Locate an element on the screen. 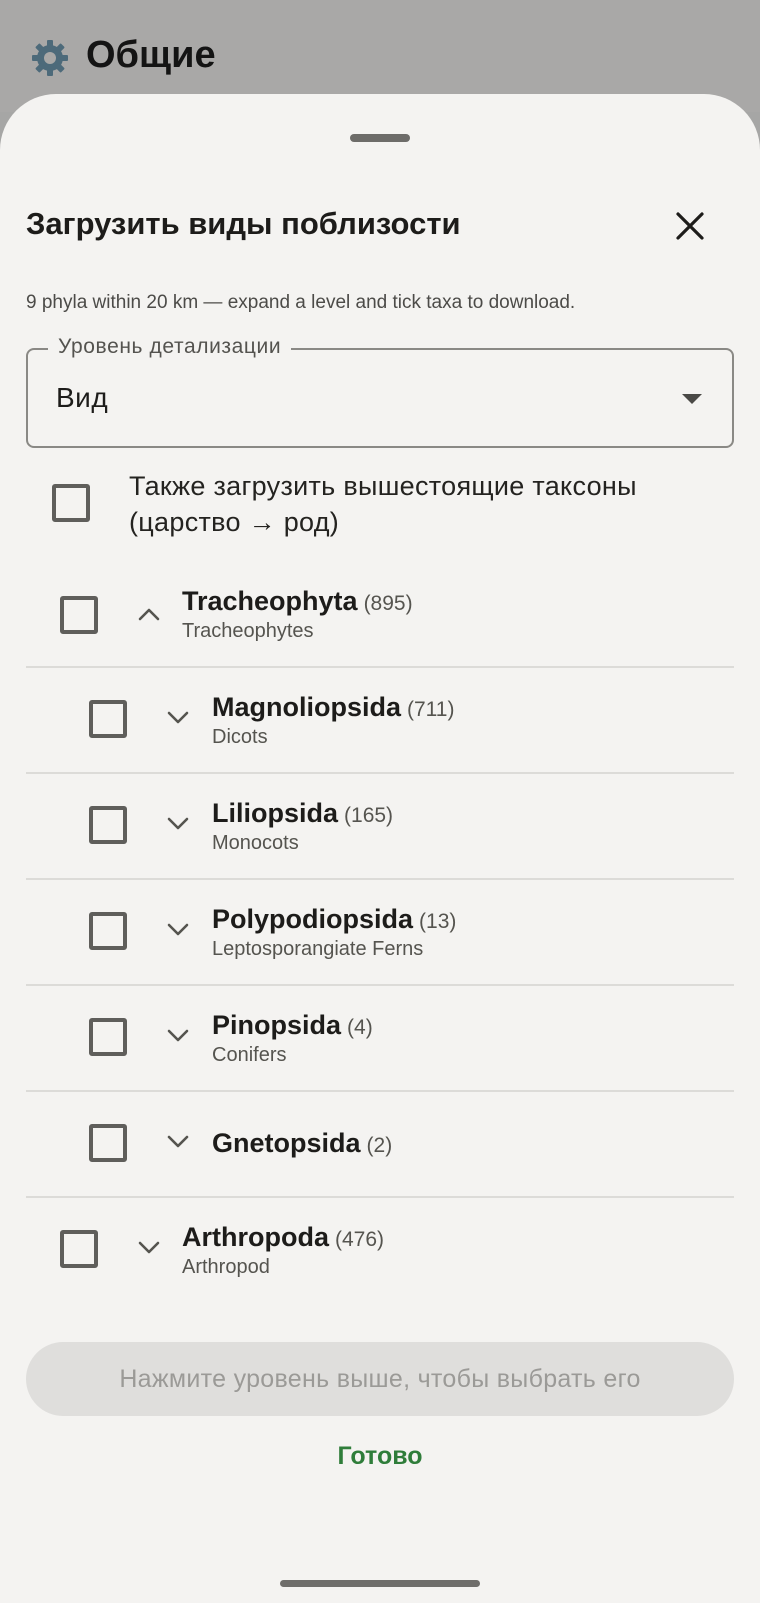 This screenshot has width=760, height=1603. taxon-common-name: Tracheophytes is located at coordinates (248, 631).